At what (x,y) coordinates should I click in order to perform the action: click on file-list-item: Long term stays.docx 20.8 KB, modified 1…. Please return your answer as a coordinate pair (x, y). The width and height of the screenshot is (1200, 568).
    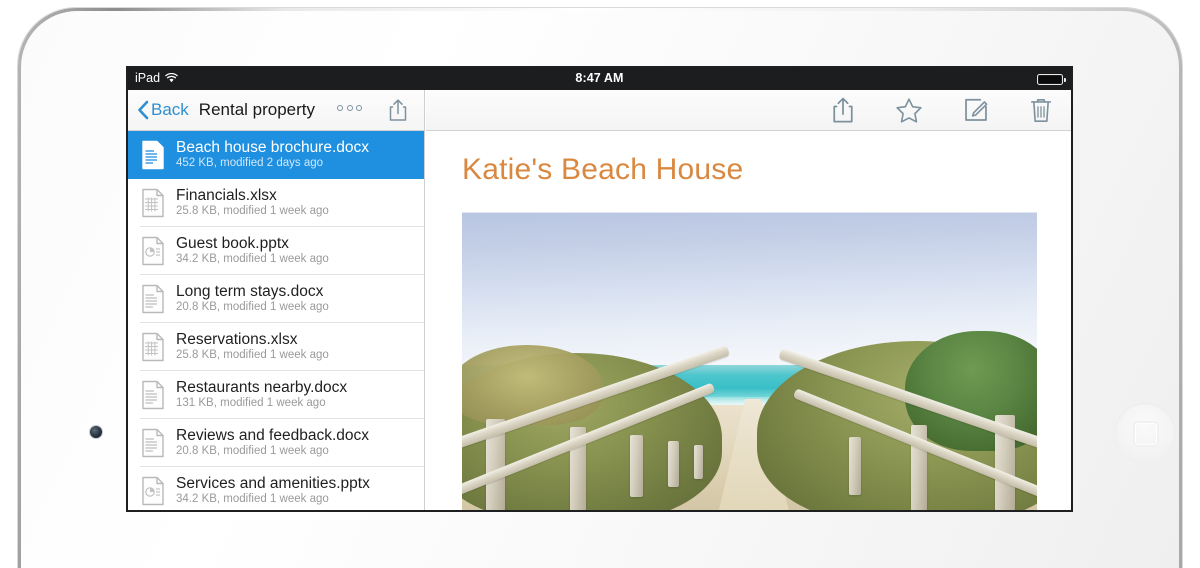
    Looking at the image, I should click on (276, 299).